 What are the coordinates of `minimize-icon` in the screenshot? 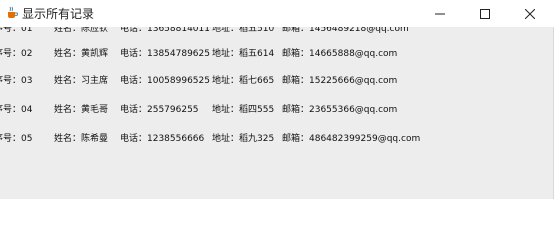 It's located at (440, 13).